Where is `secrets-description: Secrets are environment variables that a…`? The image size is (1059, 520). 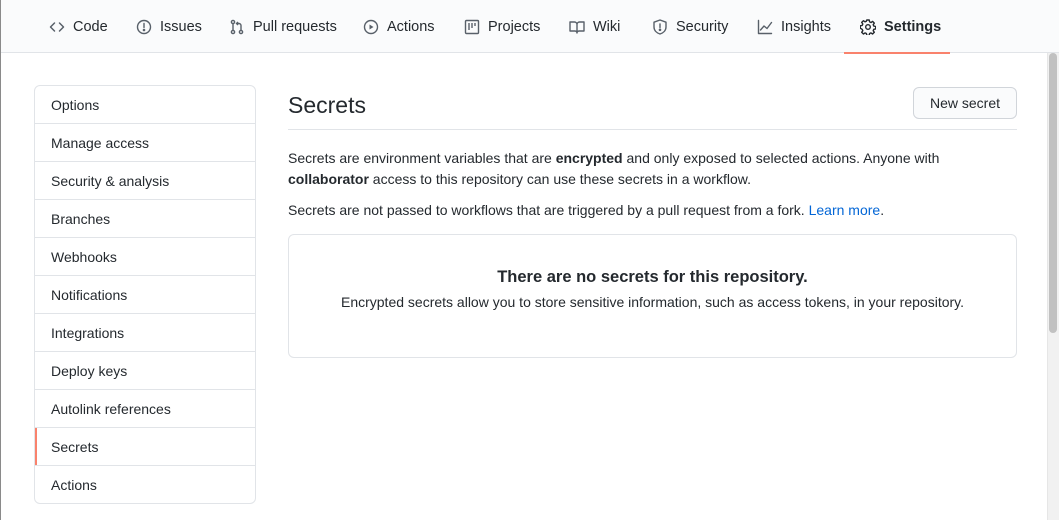
secrets-description: Secrets are environment variables that a… is located at coordinates (652, 169).